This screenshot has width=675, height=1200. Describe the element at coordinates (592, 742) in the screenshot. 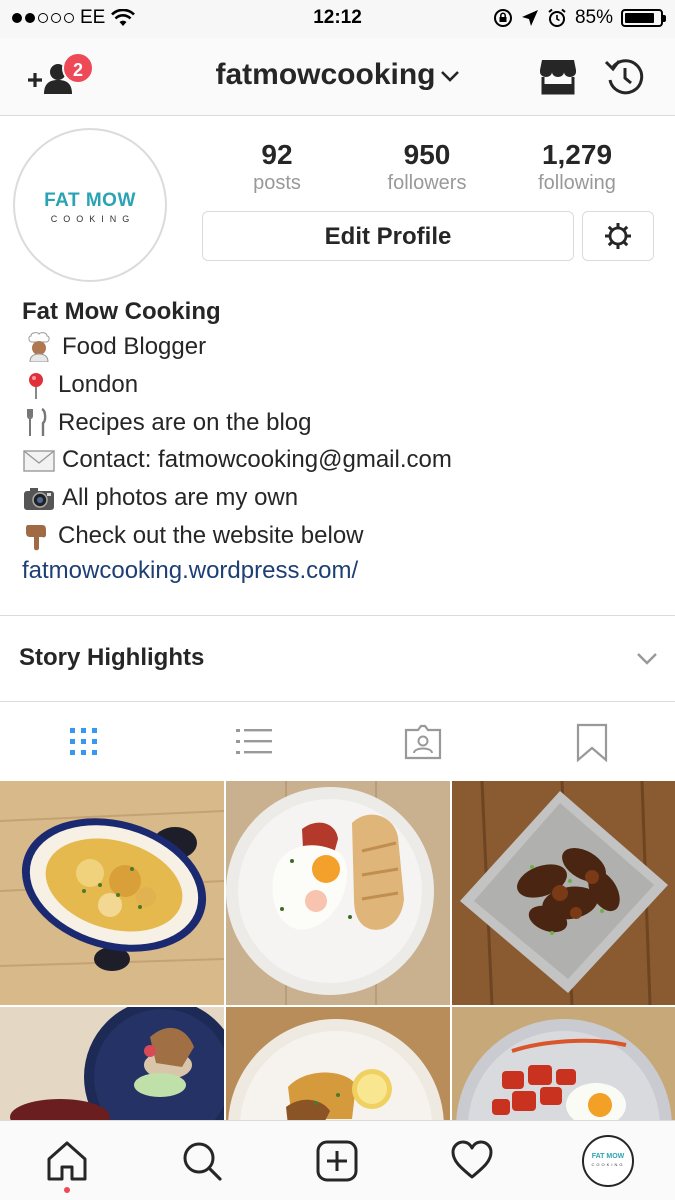

I see `saved-icon` at that location.